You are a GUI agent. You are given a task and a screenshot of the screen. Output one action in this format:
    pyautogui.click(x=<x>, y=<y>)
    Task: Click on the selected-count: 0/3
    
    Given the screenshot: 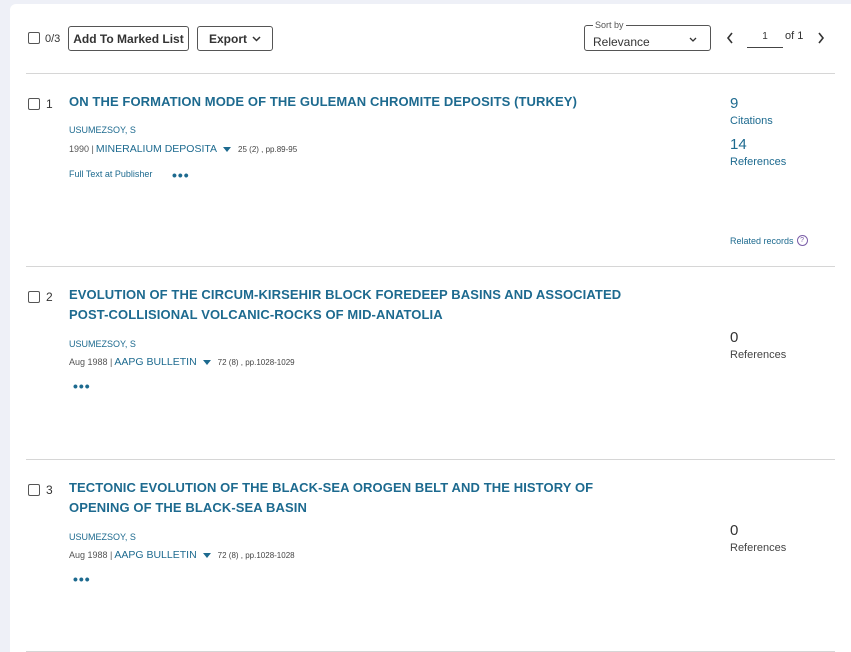 What is the action you would take?
    pyautogui.click(x=53, y=39)
    